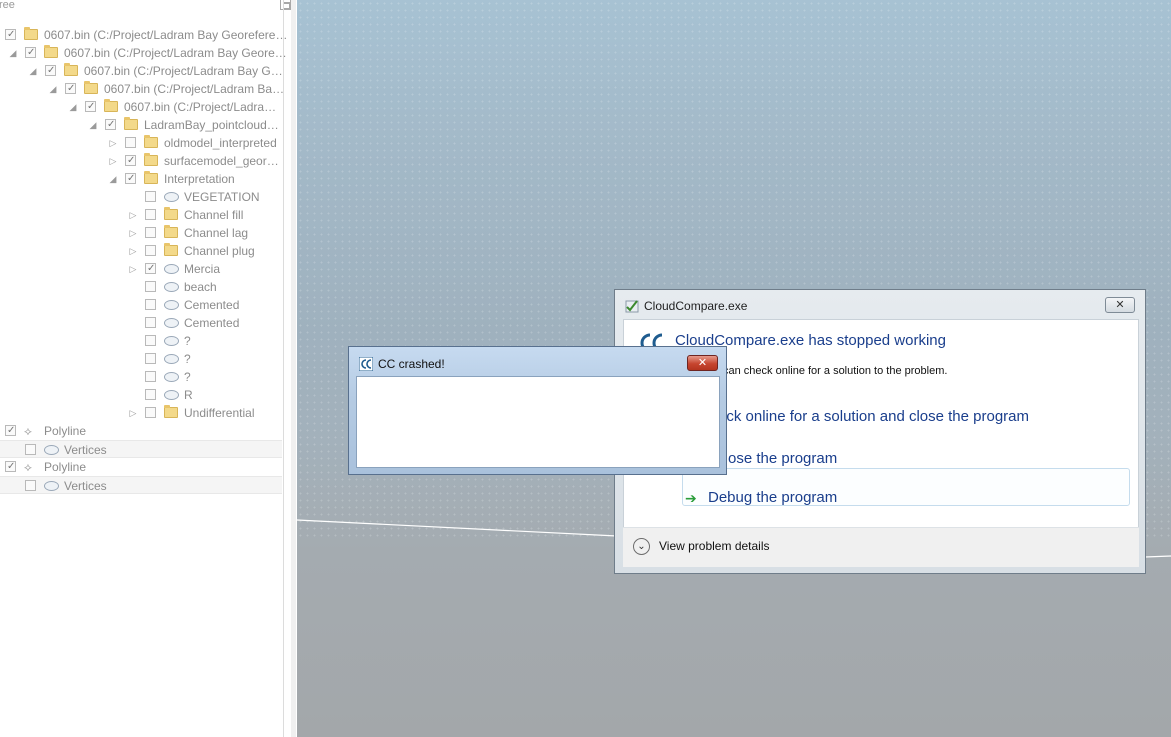  Describe the element at coordinates (702, 363) in the screenshot. I see `cc-close-button: ✕` at that location.